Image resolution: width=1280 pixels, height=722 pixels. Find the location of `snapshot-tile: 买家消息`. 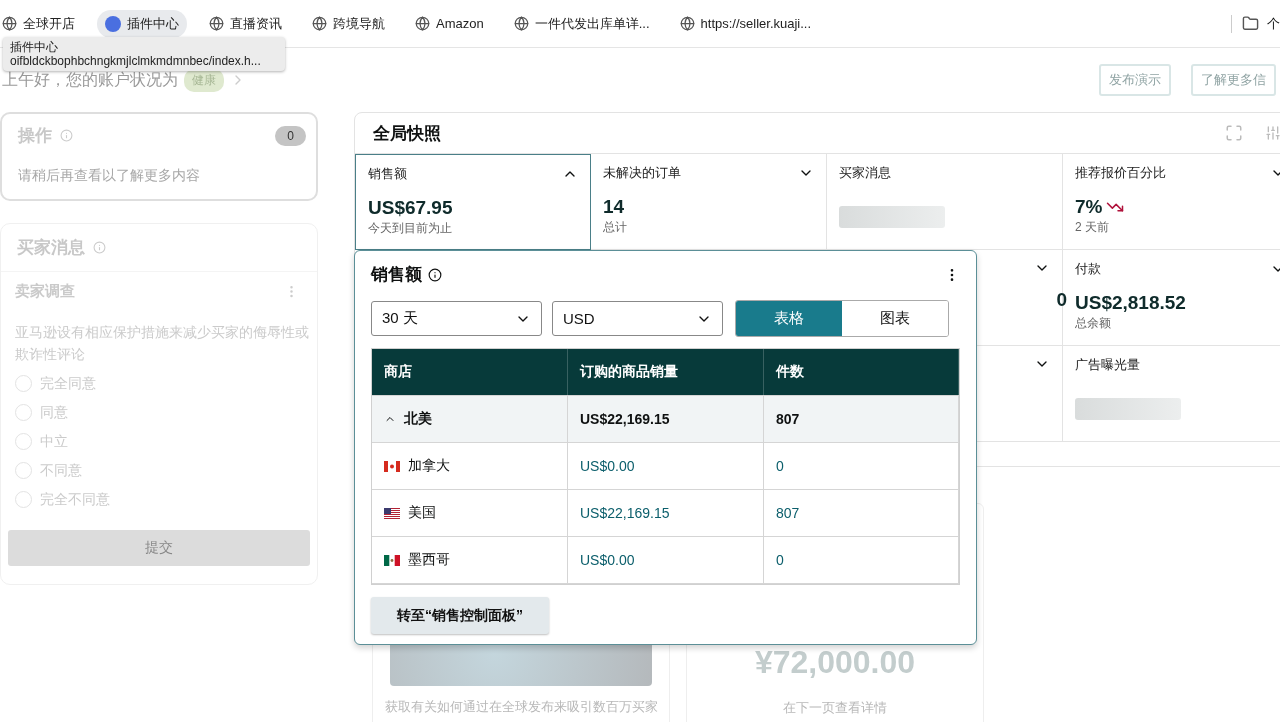

snapshot-tile: 买家消息 is located at coordinates (945, 202).